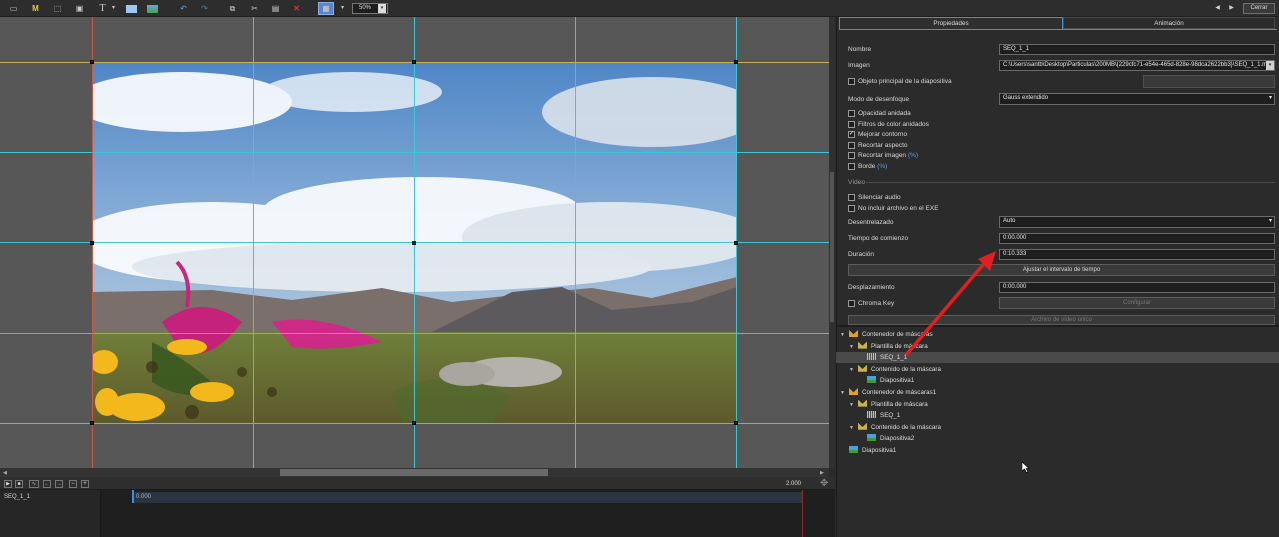 The height and width of the screenshot is (537, 1279). What do you see at coordinates (1137, 303) in the screenshot?
I see `configure-button: Configurar` at bounding box center [1137, 303].